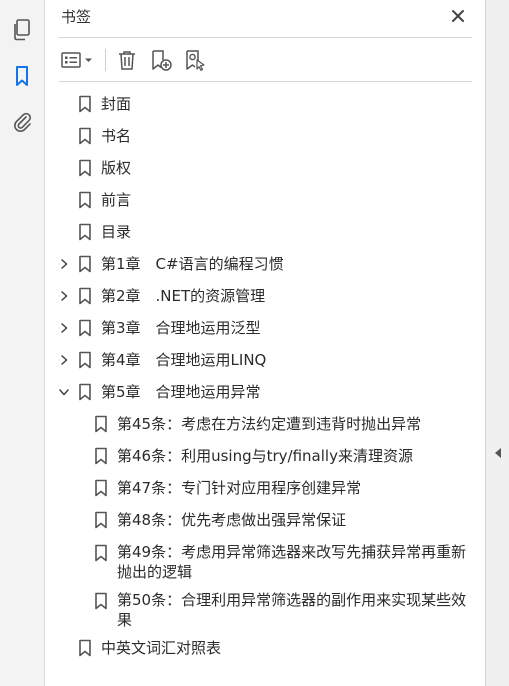 The height and width of the screenshot is (686, 509). What do you see at coordinates (497, 343) in the screenshot?
I see `document-edge` at bounding box center [497, 343].